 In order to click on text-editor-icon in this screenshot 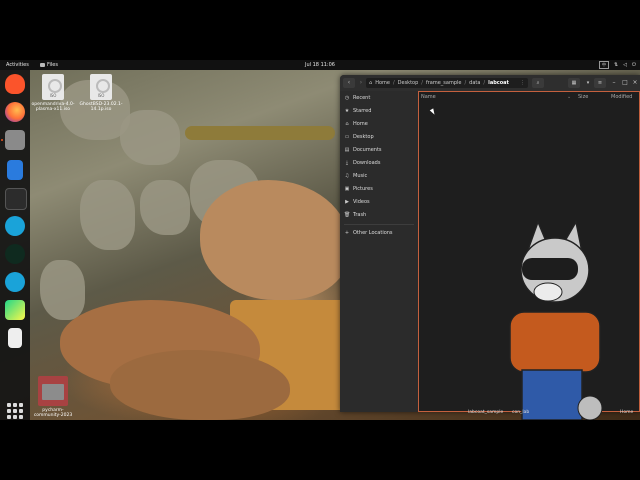, I will do `click(15, 170)`.